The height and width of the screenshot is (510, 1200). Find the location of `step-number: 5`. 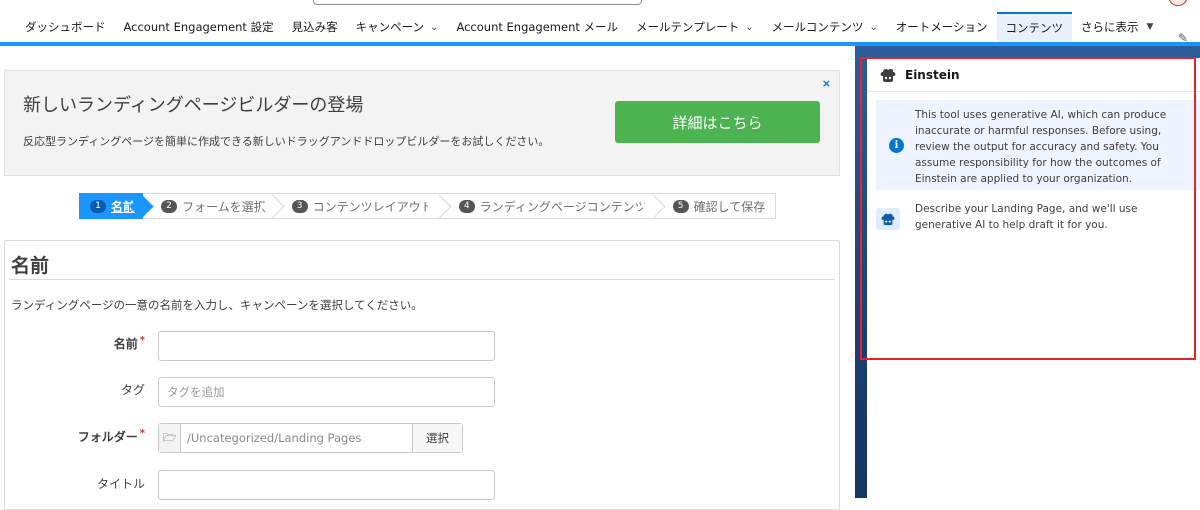

step-number: 5 is located at coordinates (680, 206).